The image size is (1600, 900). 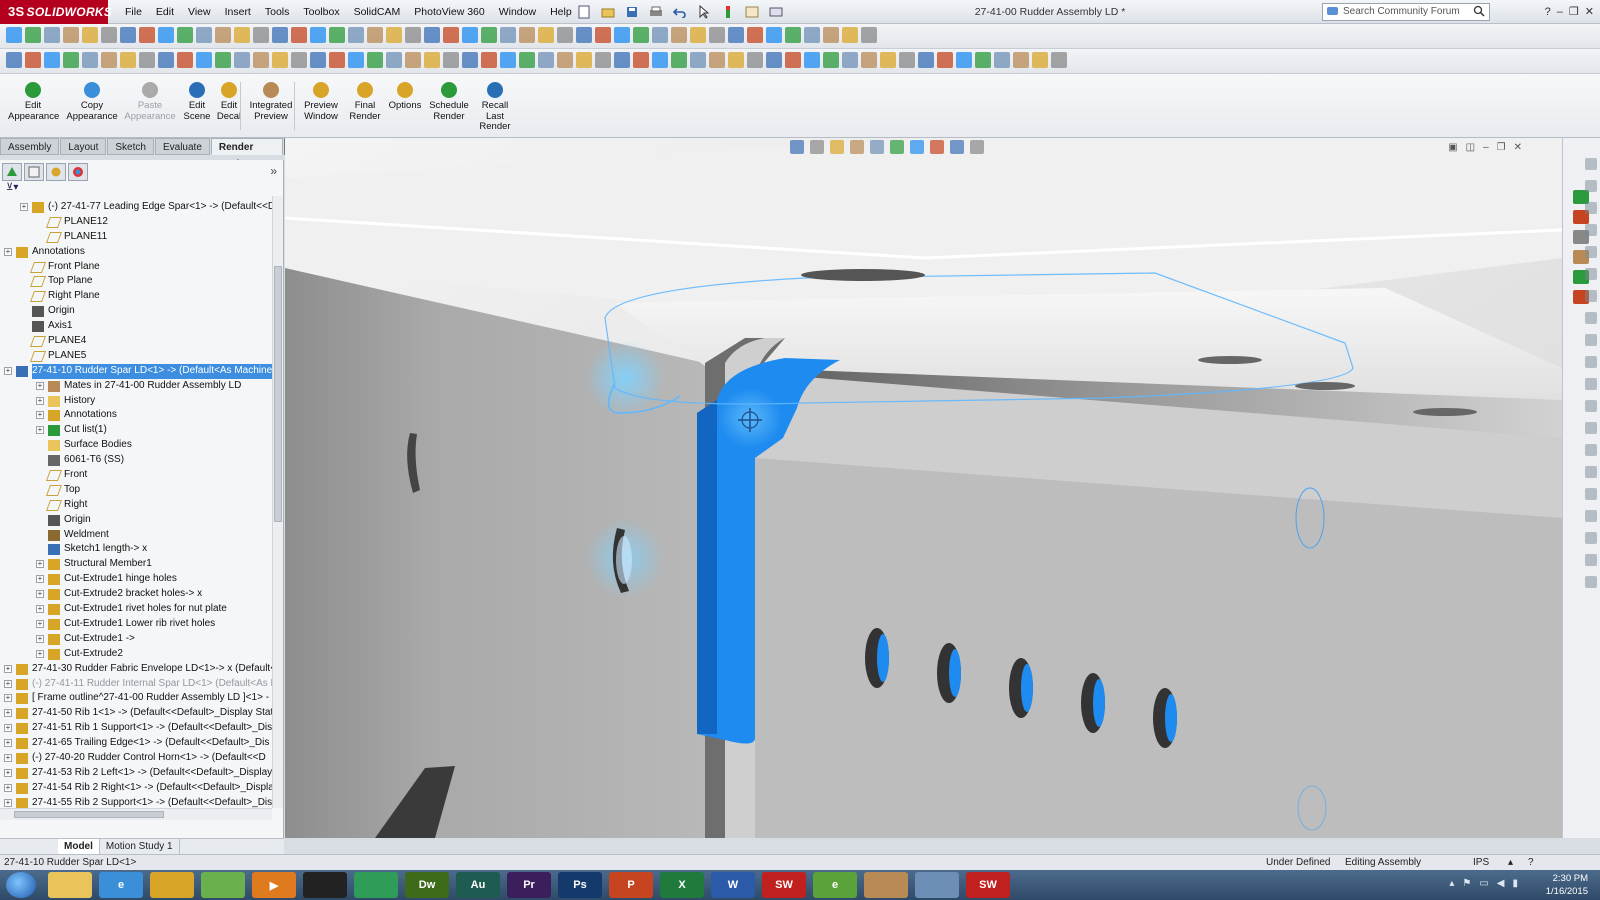 I want to click on tile-view-icon: ▣, so click(x=1452, y=147).